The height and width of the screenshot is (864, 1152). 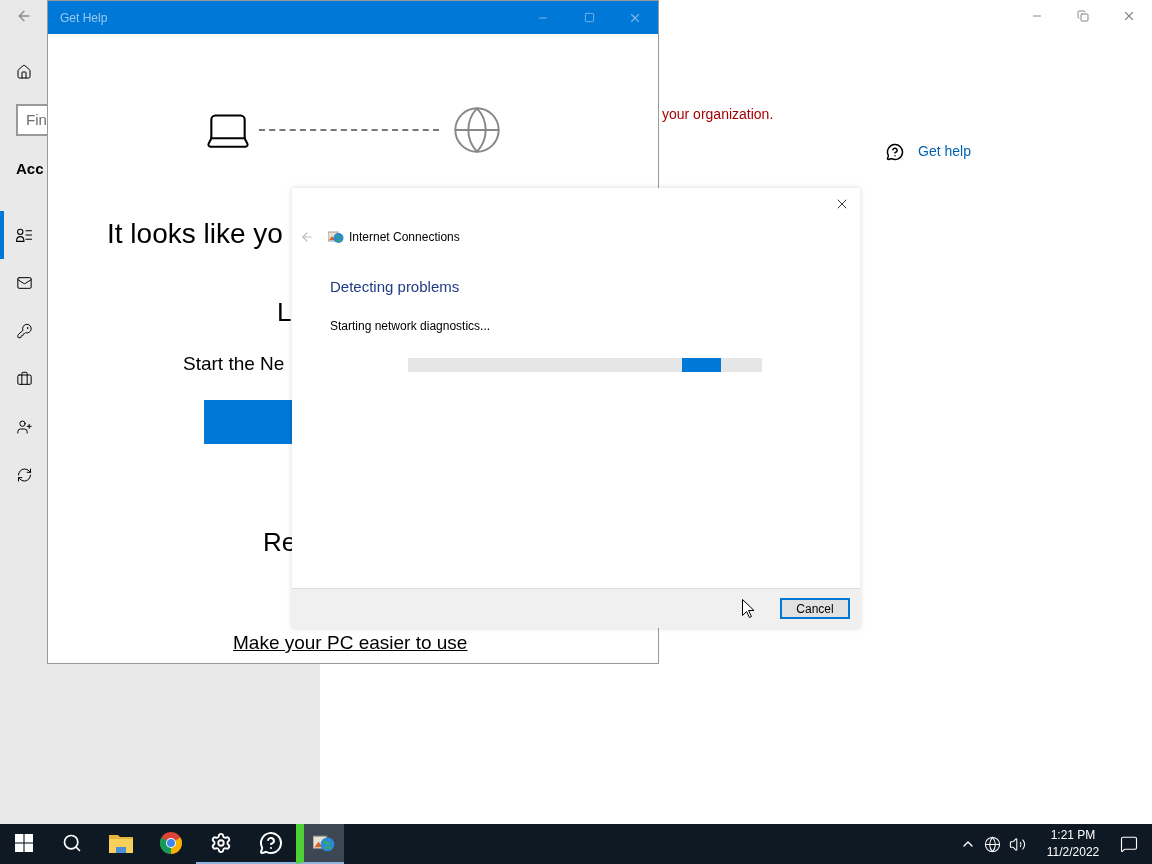 I want to click on windows-logo-icon, so click(x=24, y=843).